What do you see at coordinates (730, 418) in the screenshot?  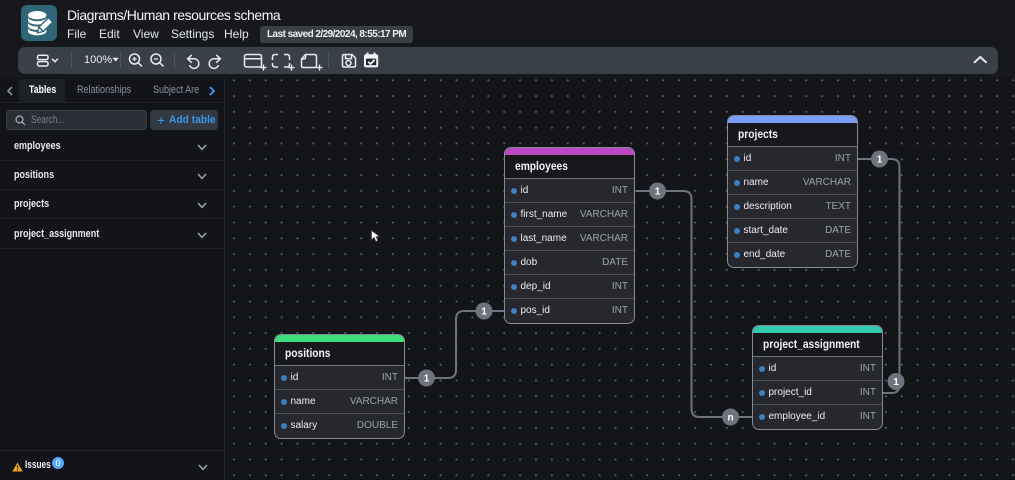 I see `svg-text: n` at bounding box center [730, 418].